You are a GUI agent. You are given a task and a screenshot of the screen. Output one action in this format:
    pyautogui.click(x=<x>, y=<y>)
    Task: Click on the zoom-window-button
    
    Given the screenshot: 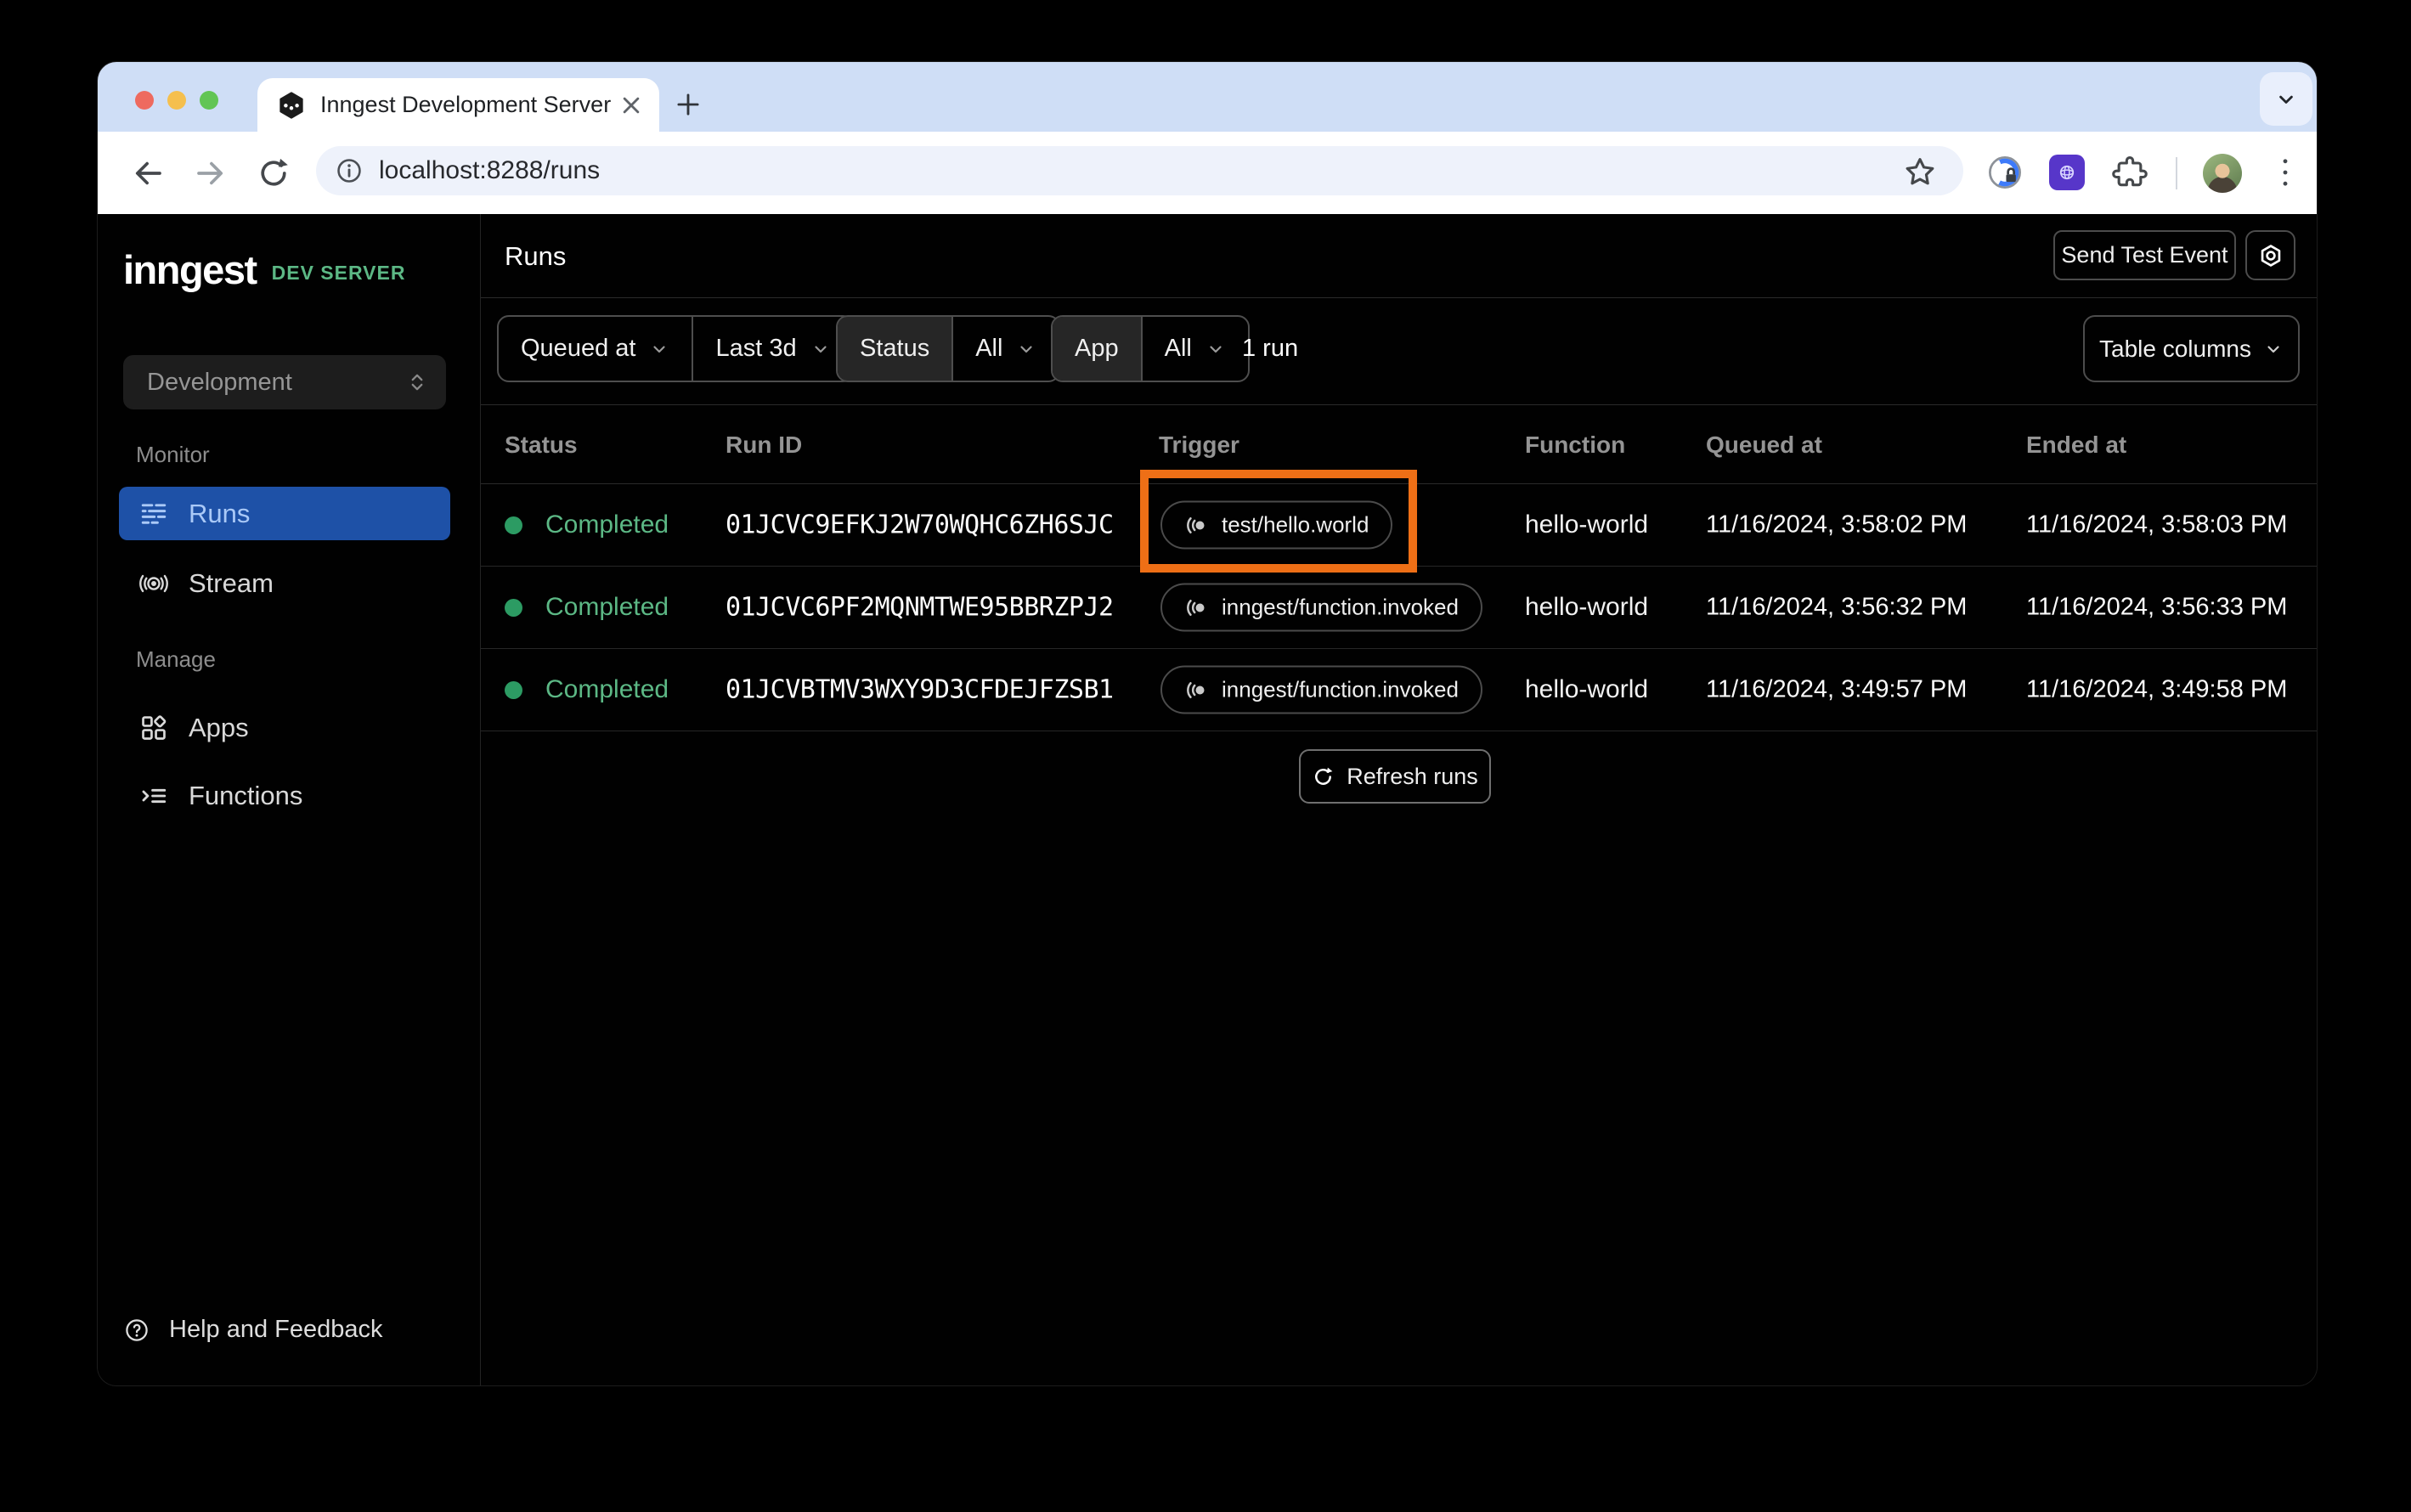 What is the action you would take?
    pyautogui.click(x=209, y=100)
    